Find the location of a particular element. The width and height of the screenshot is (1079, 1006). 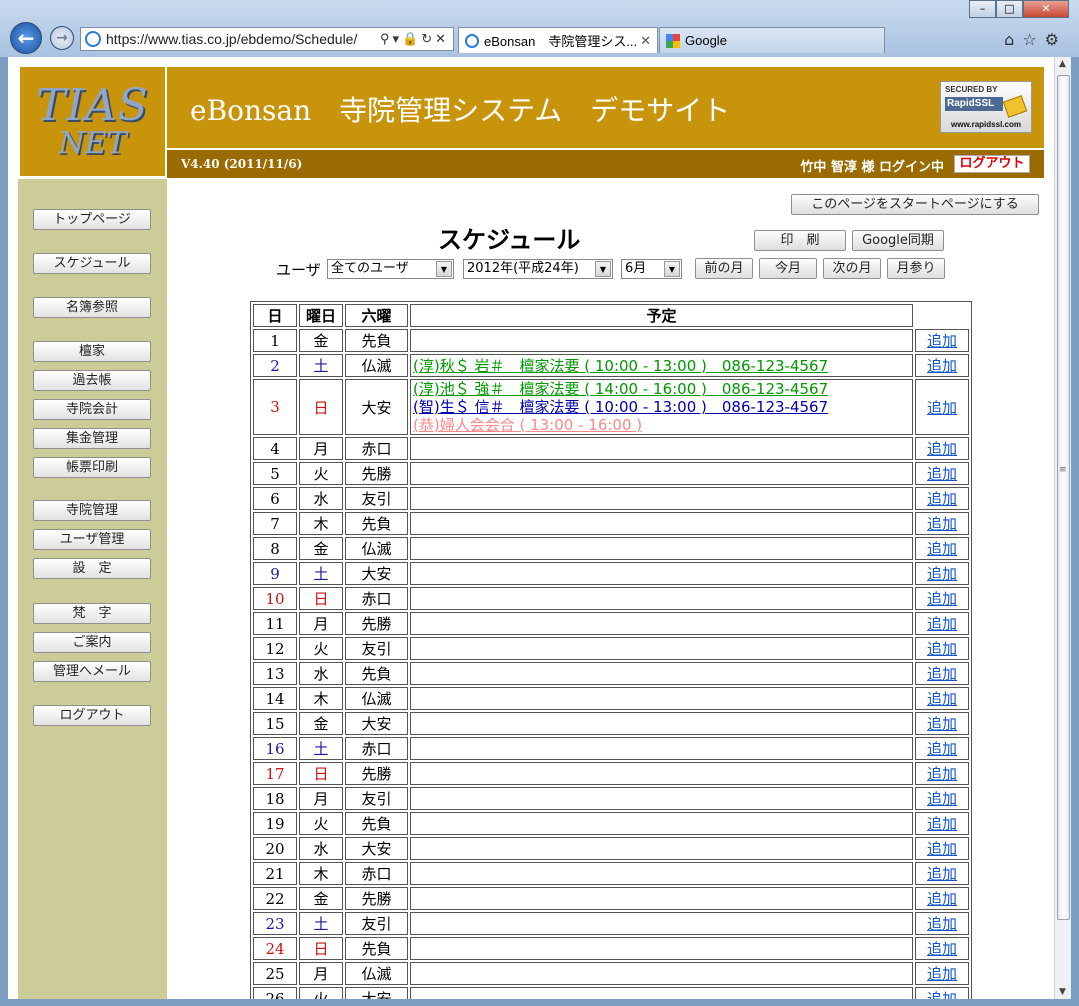

plan-cell is located at coordinates (661, 748).